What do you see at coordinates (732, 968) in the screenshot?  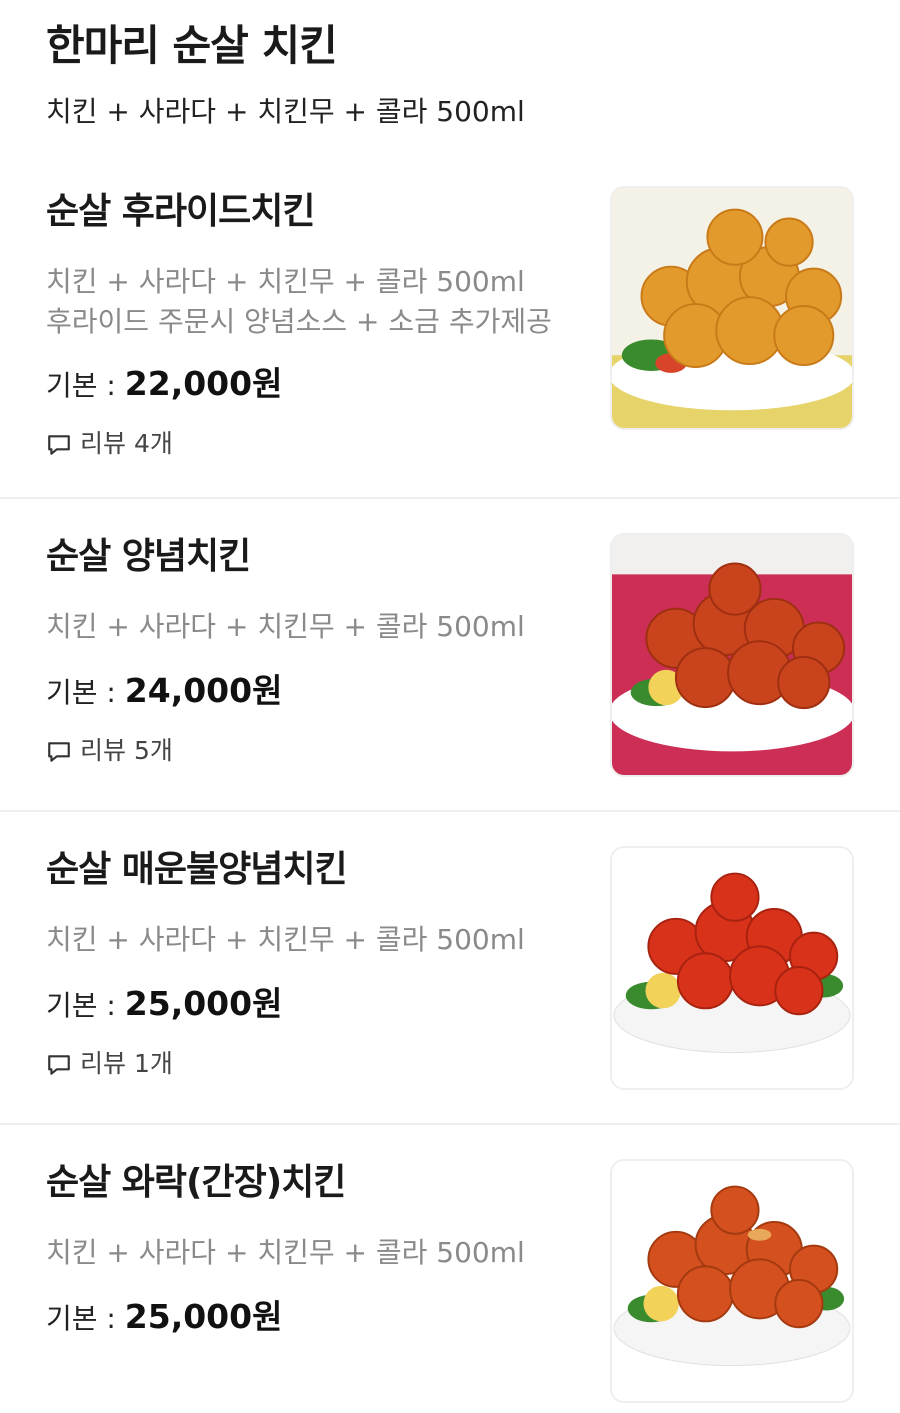 I see `spicy-chicken-image` at bounding box center [732, 968].